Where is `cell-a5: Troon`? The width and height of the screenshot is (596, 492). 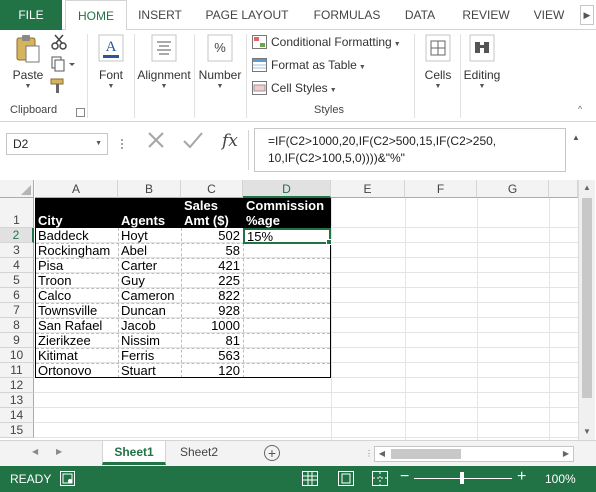 cell-a5: Troon is located at coordinates (77, 280).